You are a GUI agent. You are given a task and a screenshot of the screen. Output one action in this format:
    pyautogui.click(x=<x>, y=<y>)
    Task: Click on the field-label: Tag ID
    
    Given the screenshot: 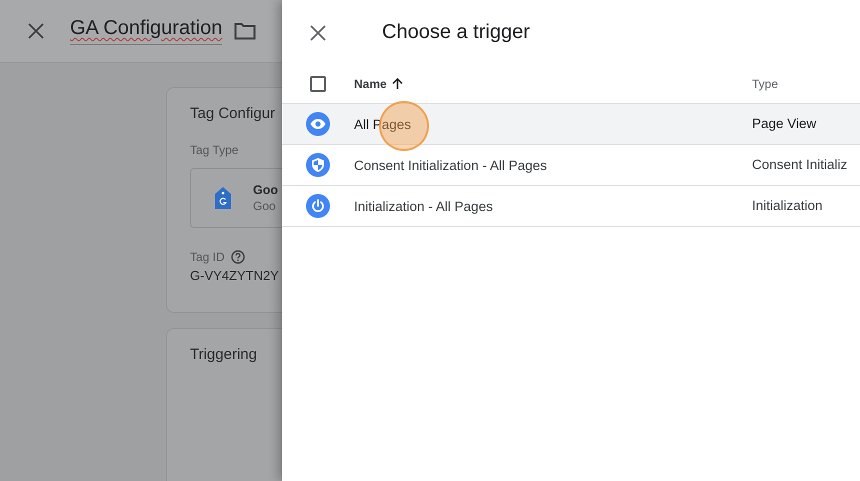 What is the action you would take?
    pyautogui.click(x=207, y=257)
    